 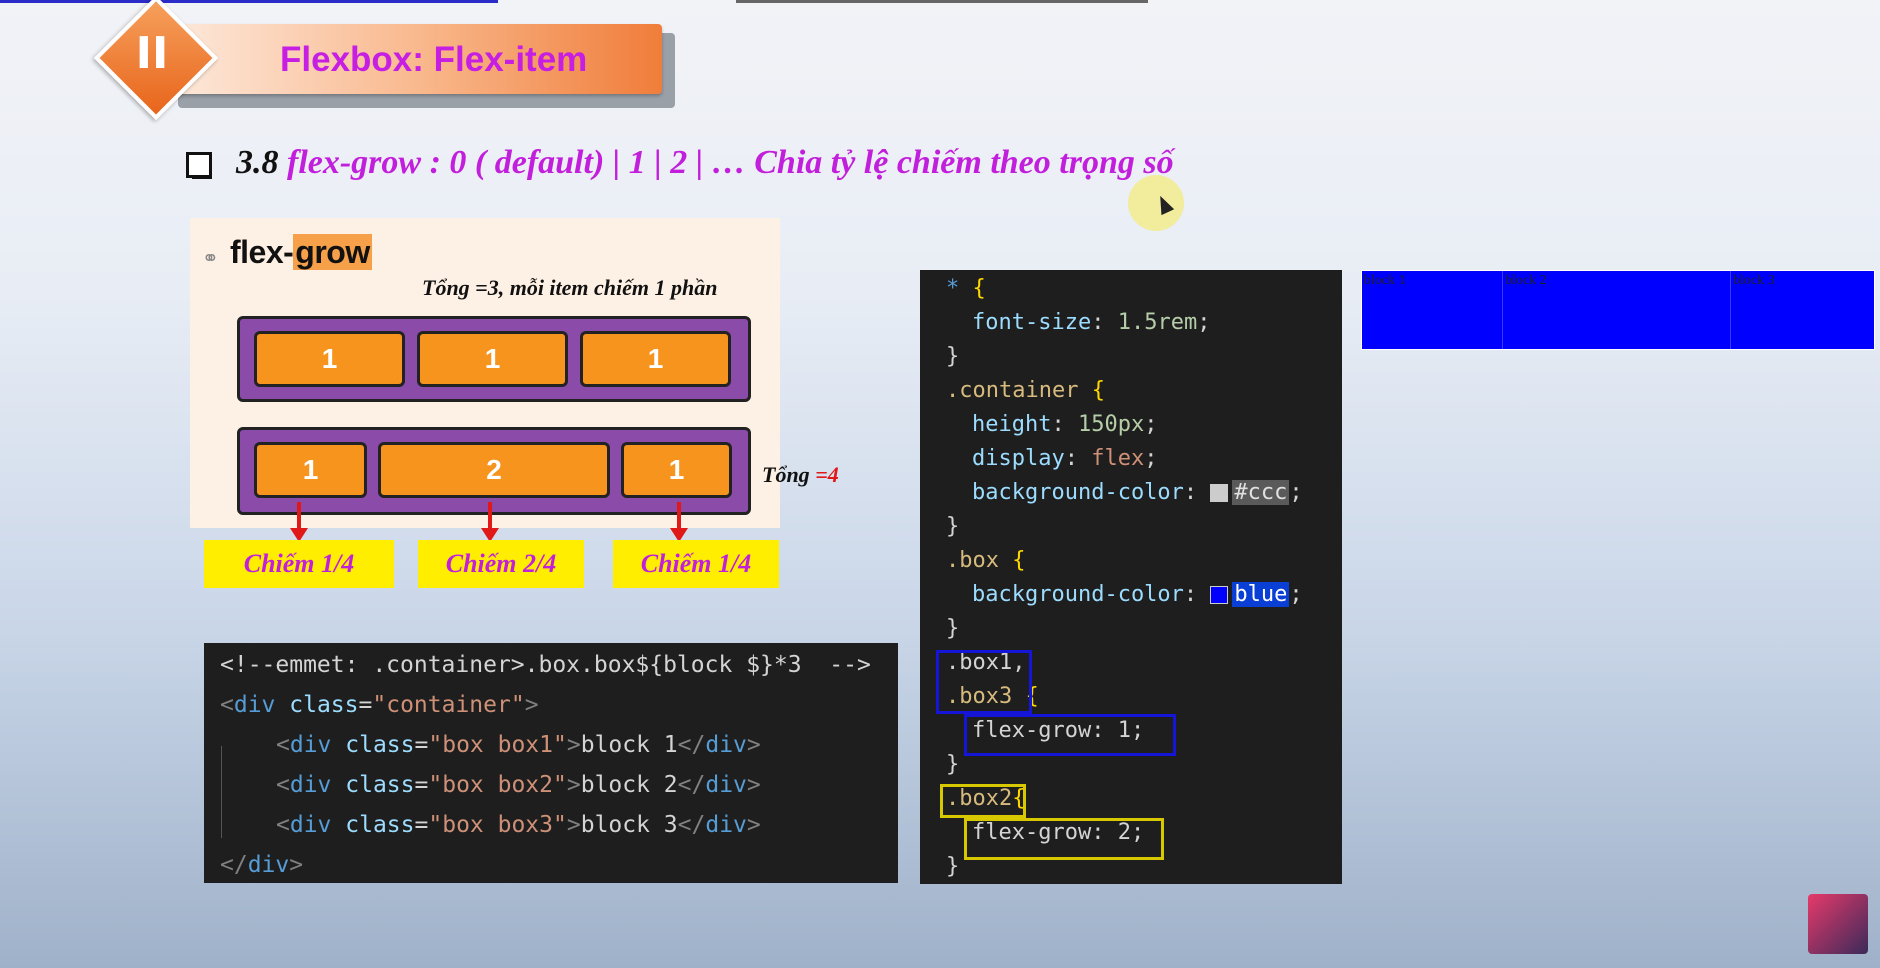 What do you see at coordinates (789, 474) in the screenshot?
I see `total-label-text: Tổng` at bounding box center [789, 474].